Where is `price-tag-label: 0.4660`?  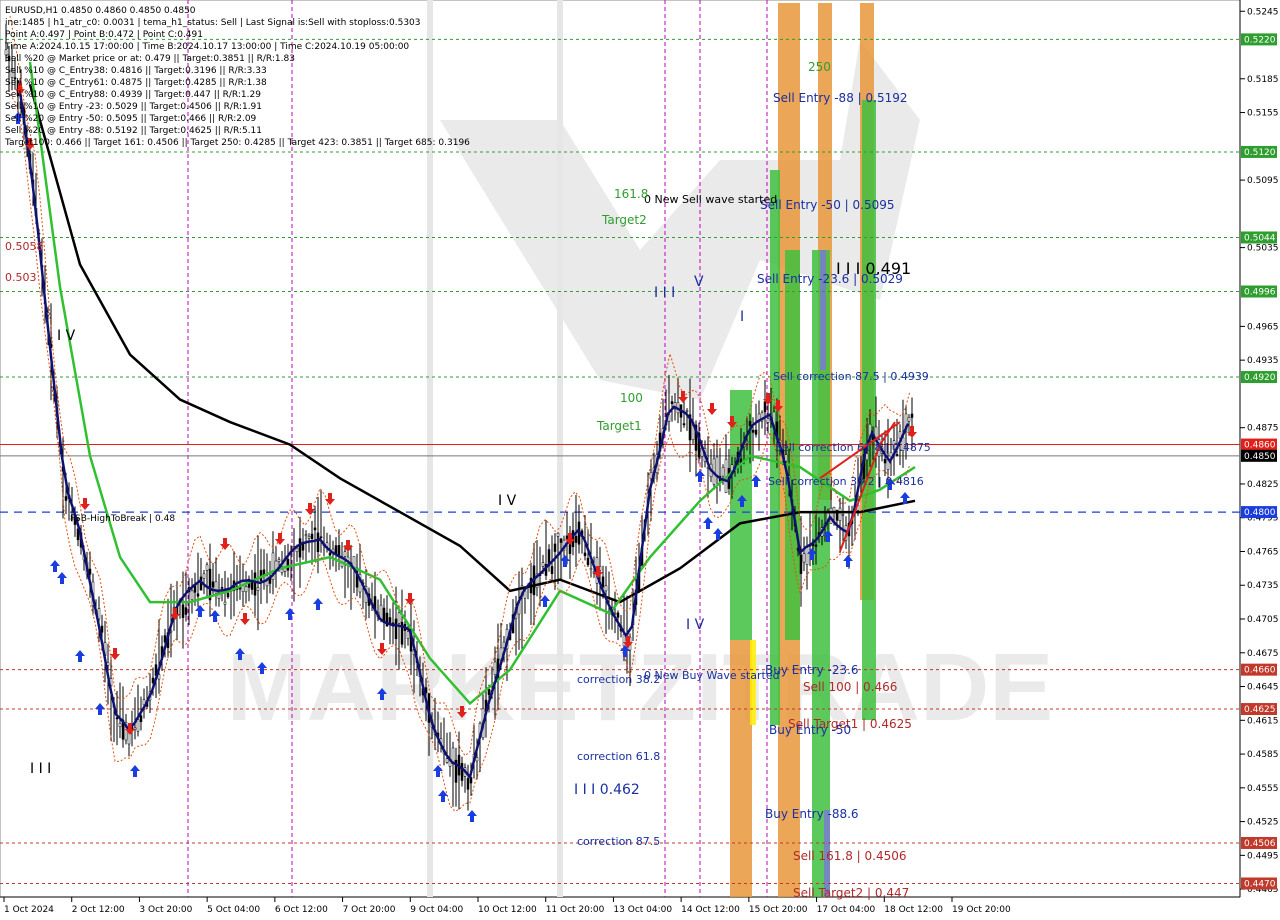 price-tag-label: 0.4660 is located at coordinates (1260, 671).